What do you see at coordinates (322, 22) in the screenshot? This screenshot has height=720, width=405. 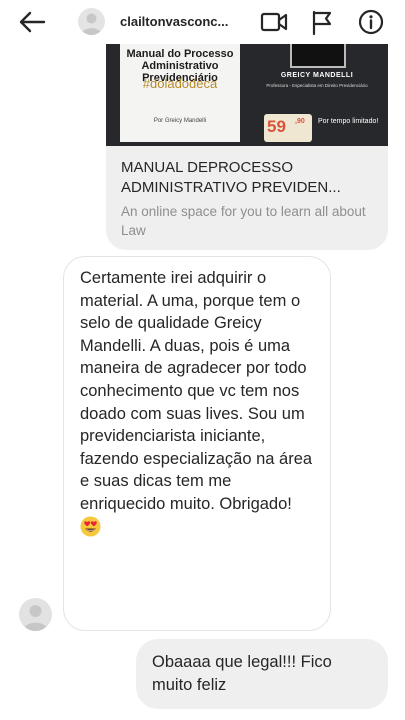 I see `flag-icon` at bounding box center [322, 22].